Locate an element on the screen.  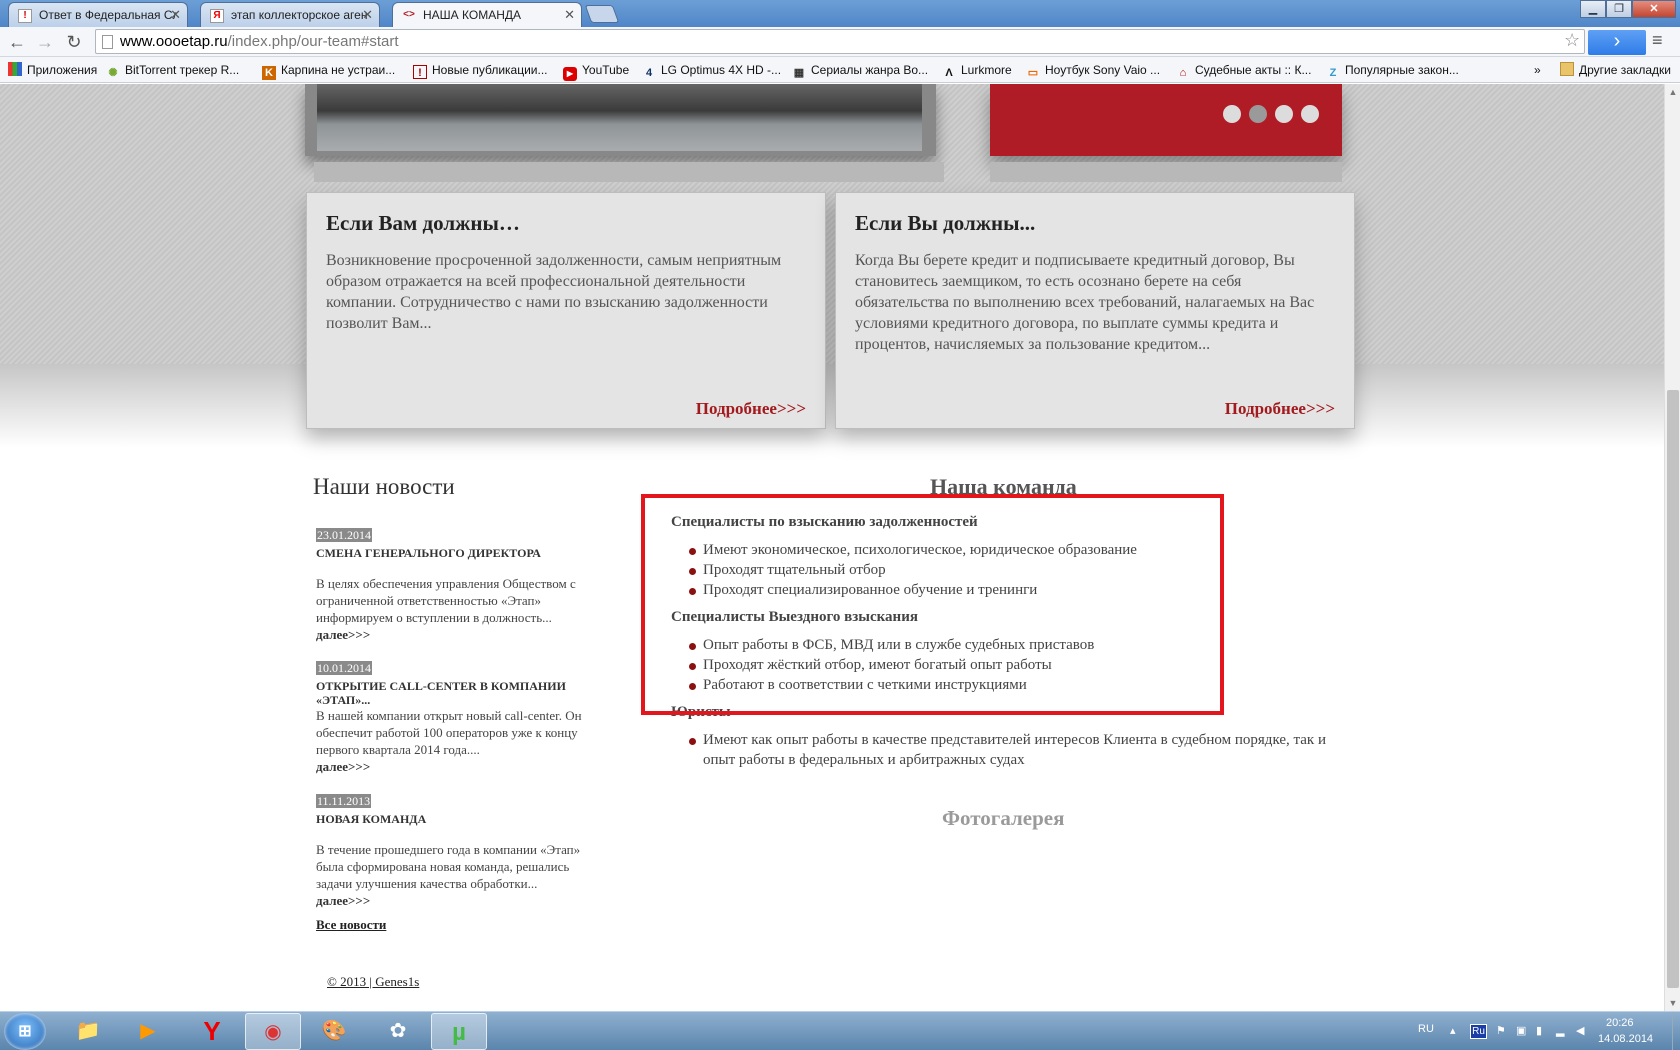
scroll-down-arrow-icon: ▼ is located at coordinates (1672, 1003).